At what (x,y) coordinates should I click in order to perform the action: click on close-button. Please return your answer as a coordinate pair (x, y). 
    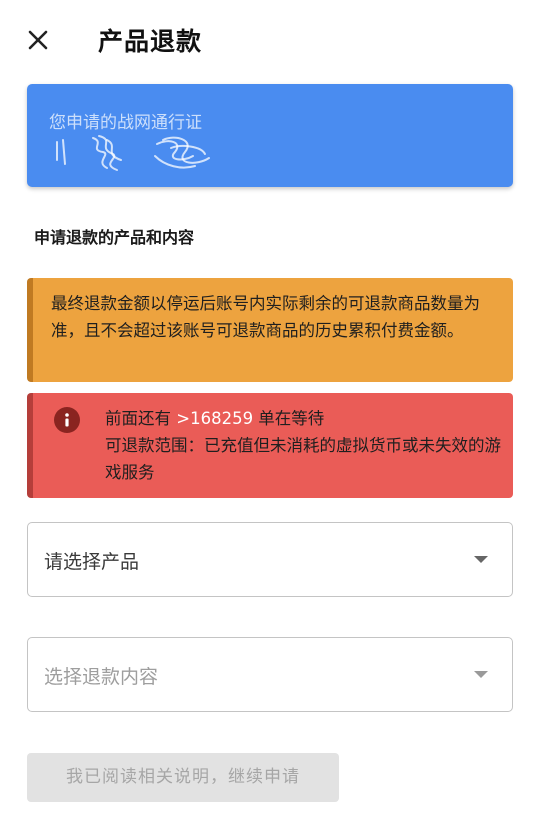
    Looking at the image, I should click on (38, 40).